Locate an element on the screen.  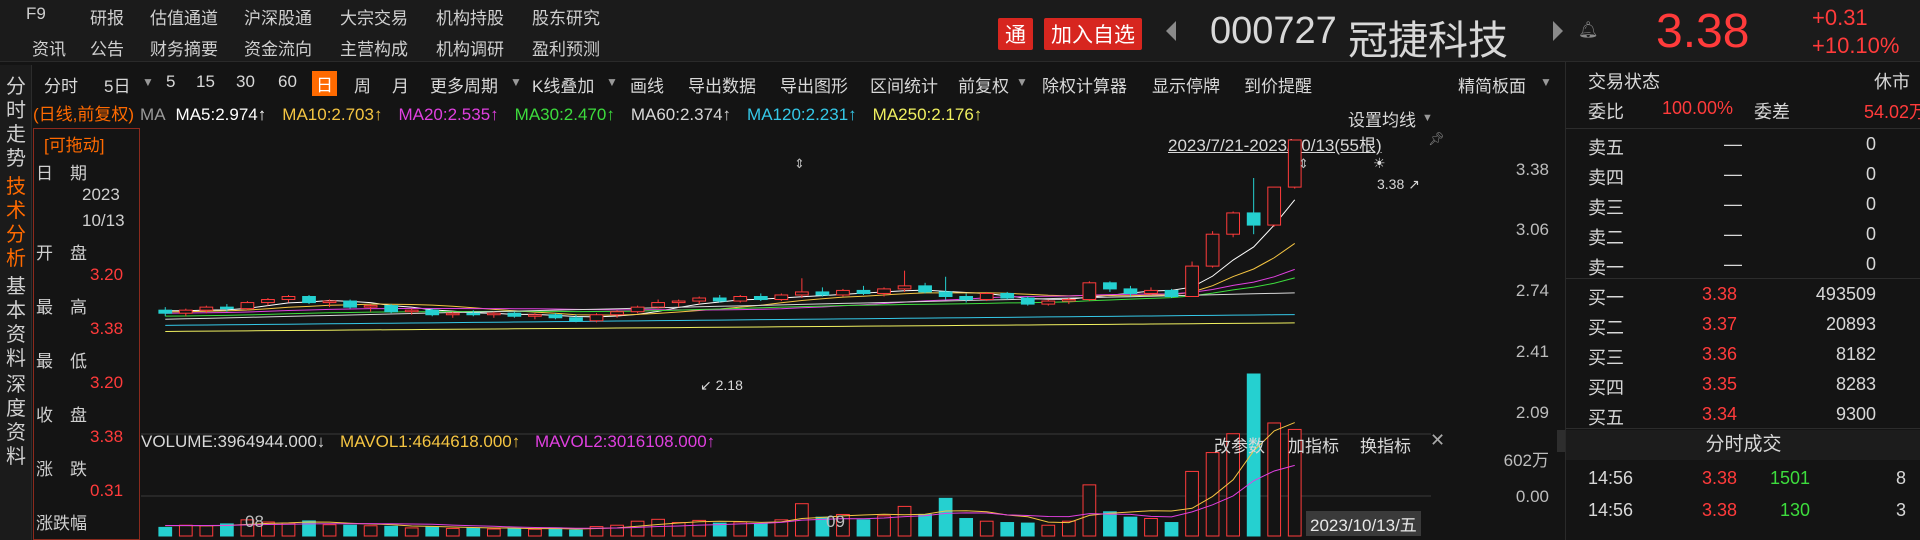
tab-deep-info: 深度资料 is located at coordinates (16, 421).